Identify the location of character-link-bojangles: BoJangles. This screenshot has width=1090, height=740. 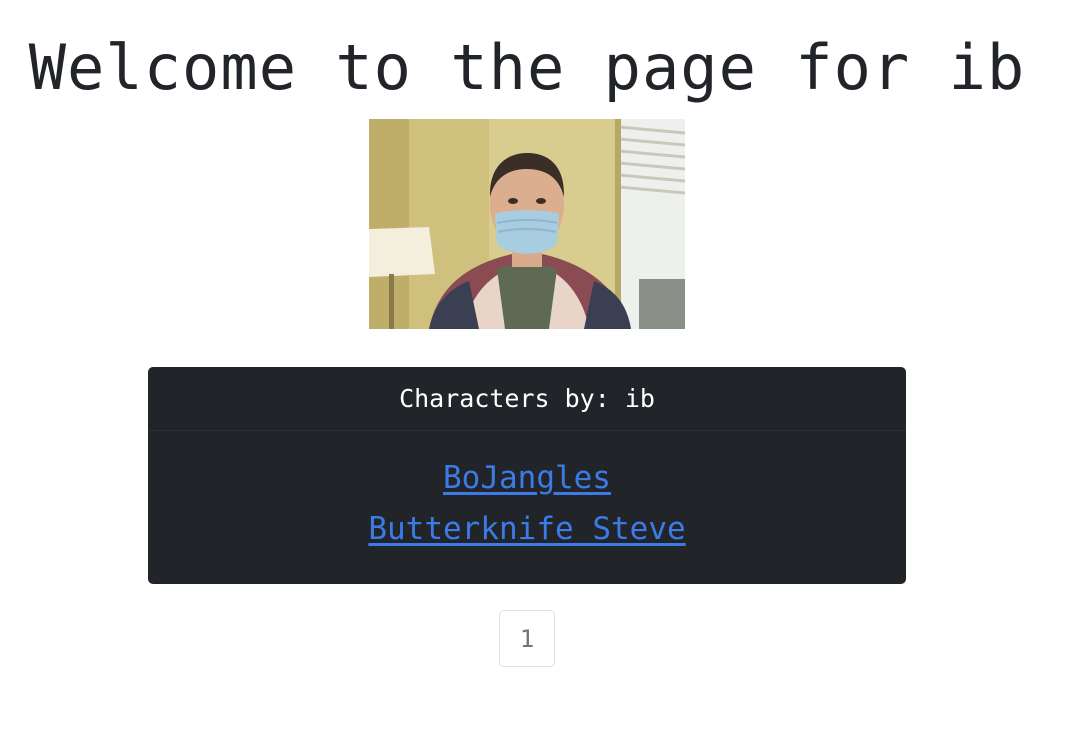
(527, 478).